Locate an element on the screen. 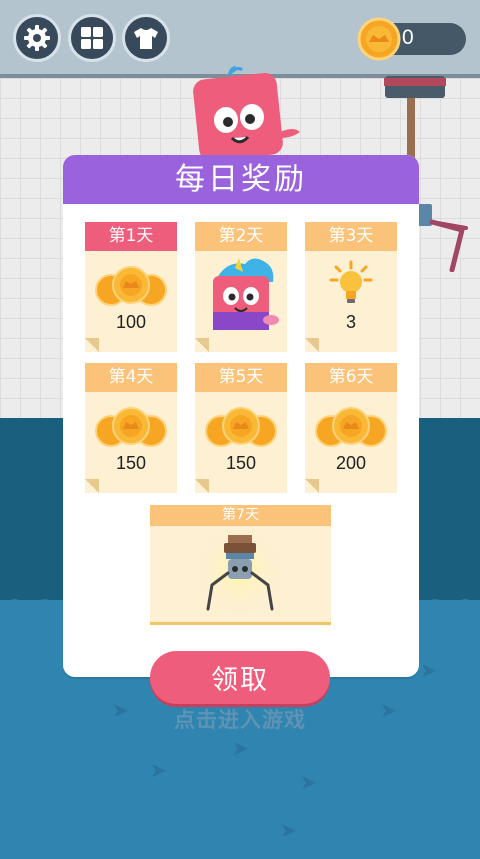 This screenshot has height=859, width=480. coin-count: 0 is located at coordinates (408, 37).